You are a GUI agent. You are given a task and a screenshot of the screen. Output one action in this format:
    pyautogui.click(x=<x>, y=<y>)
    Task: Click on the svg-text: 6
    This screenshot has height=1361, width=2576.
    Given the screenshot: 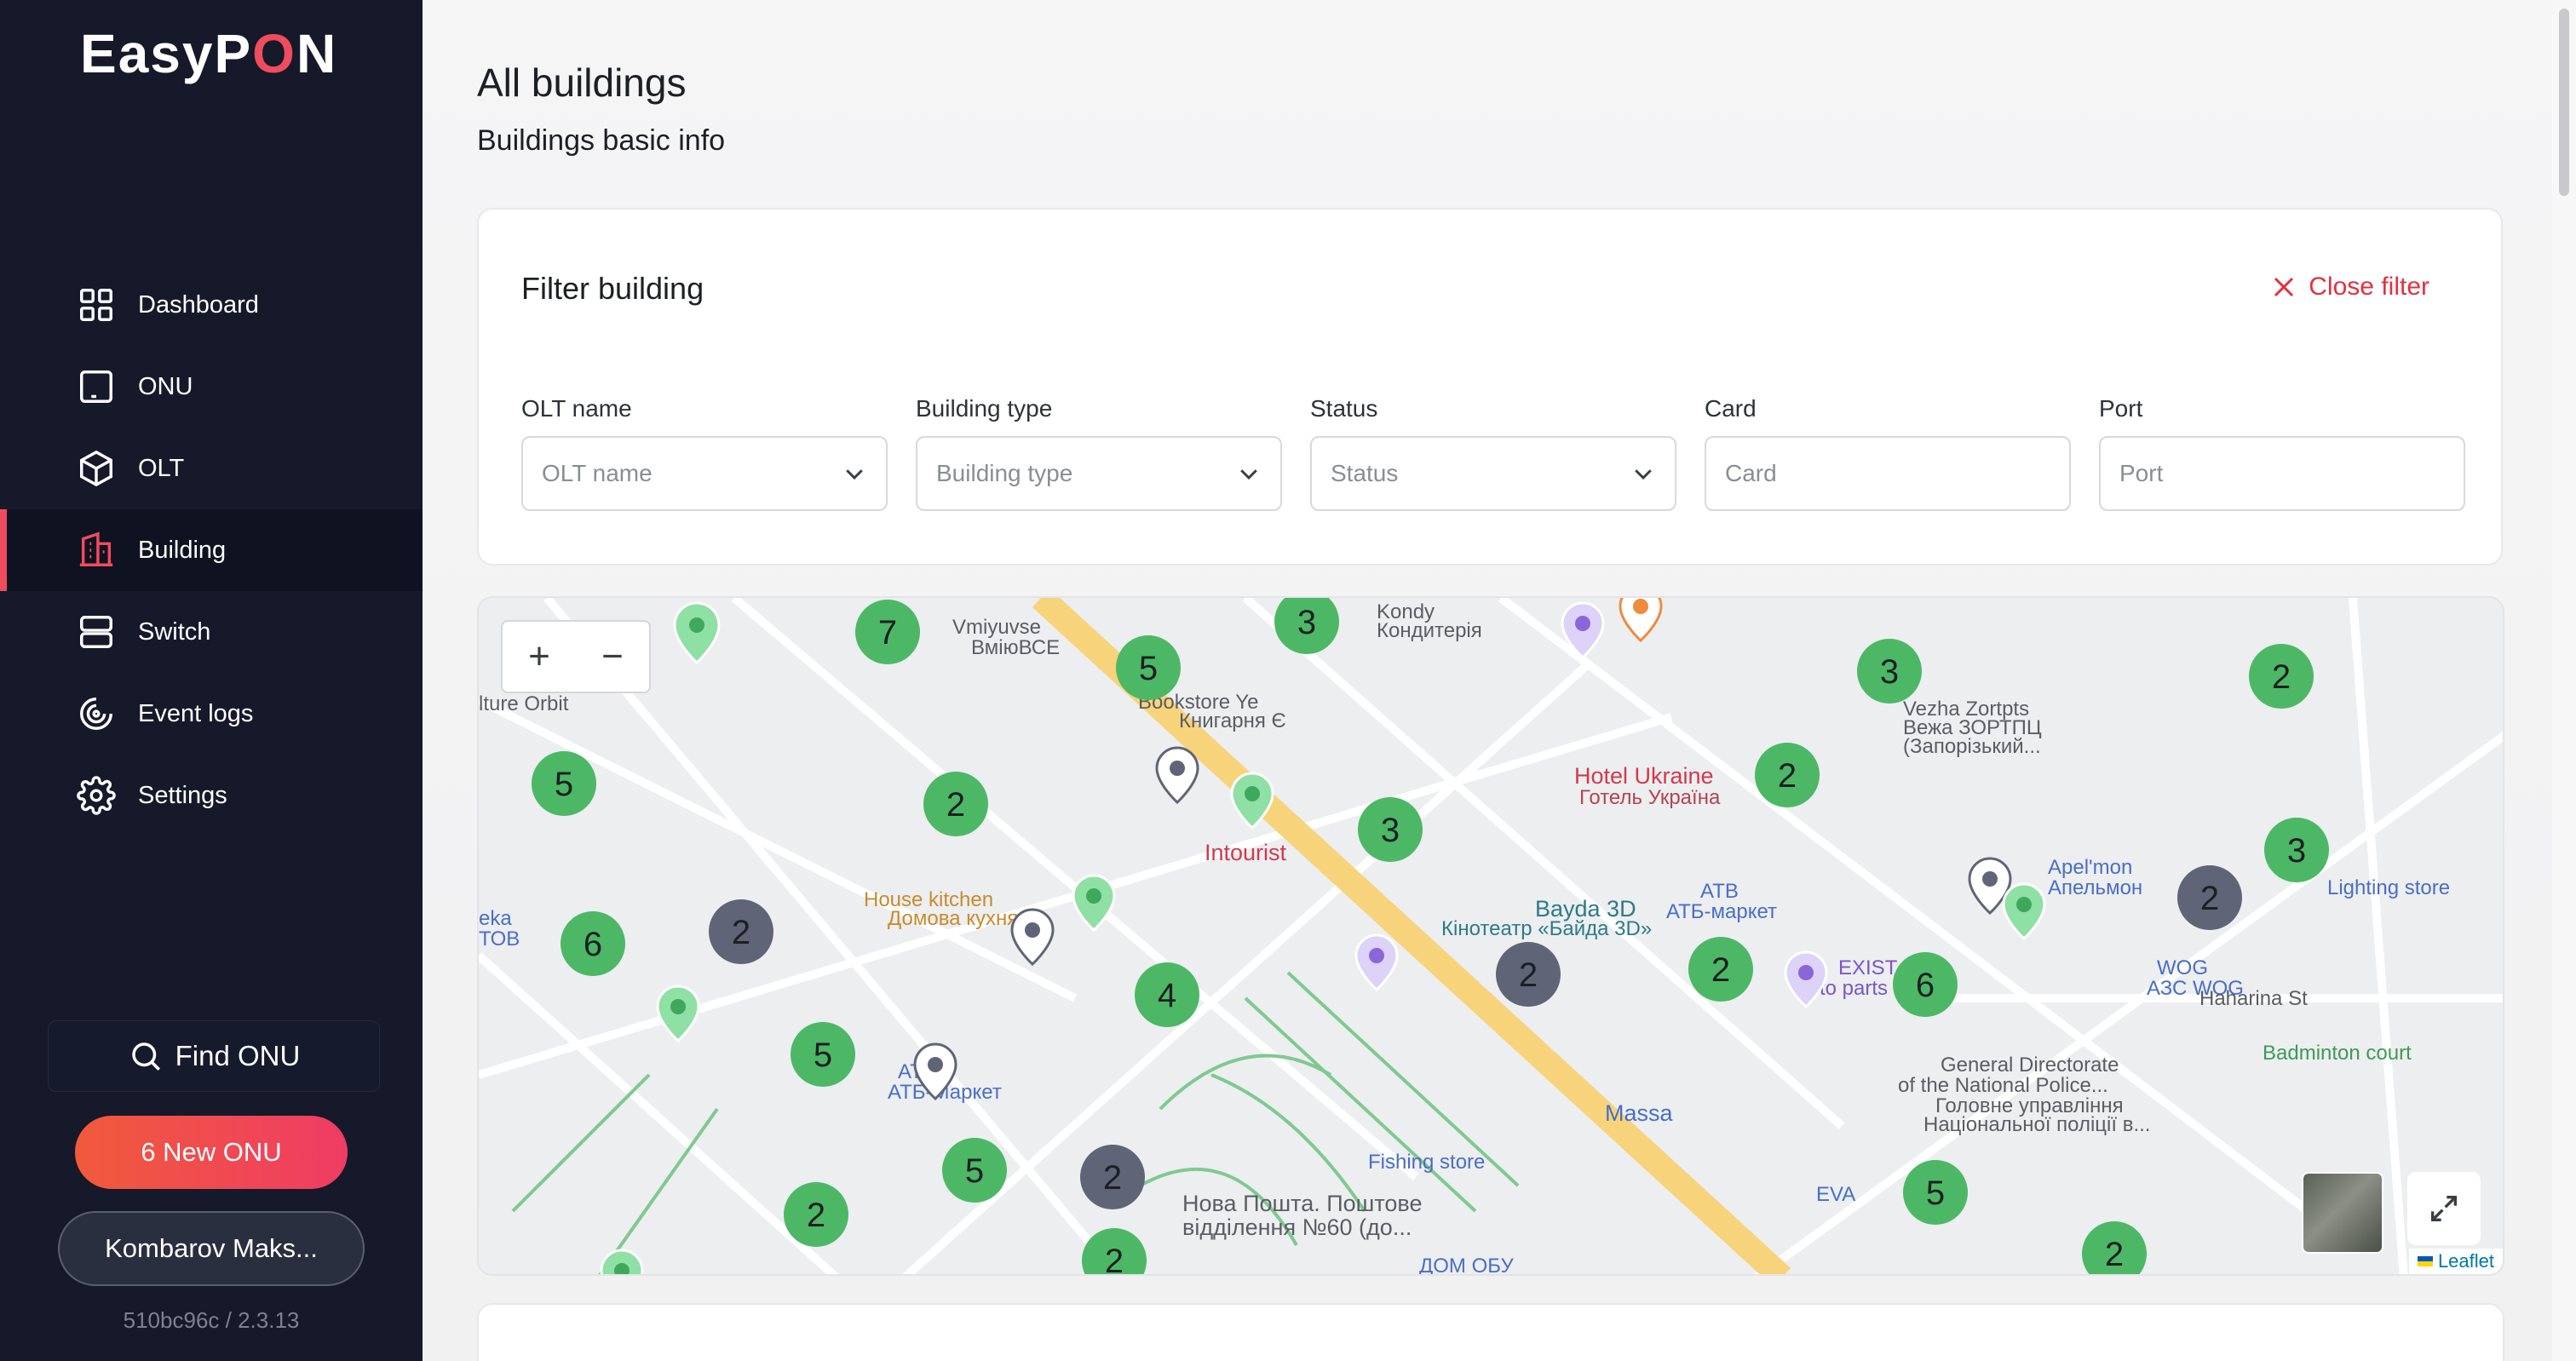 What is the action you would take?
    pyautogui.click(x=1926, y=985)
    